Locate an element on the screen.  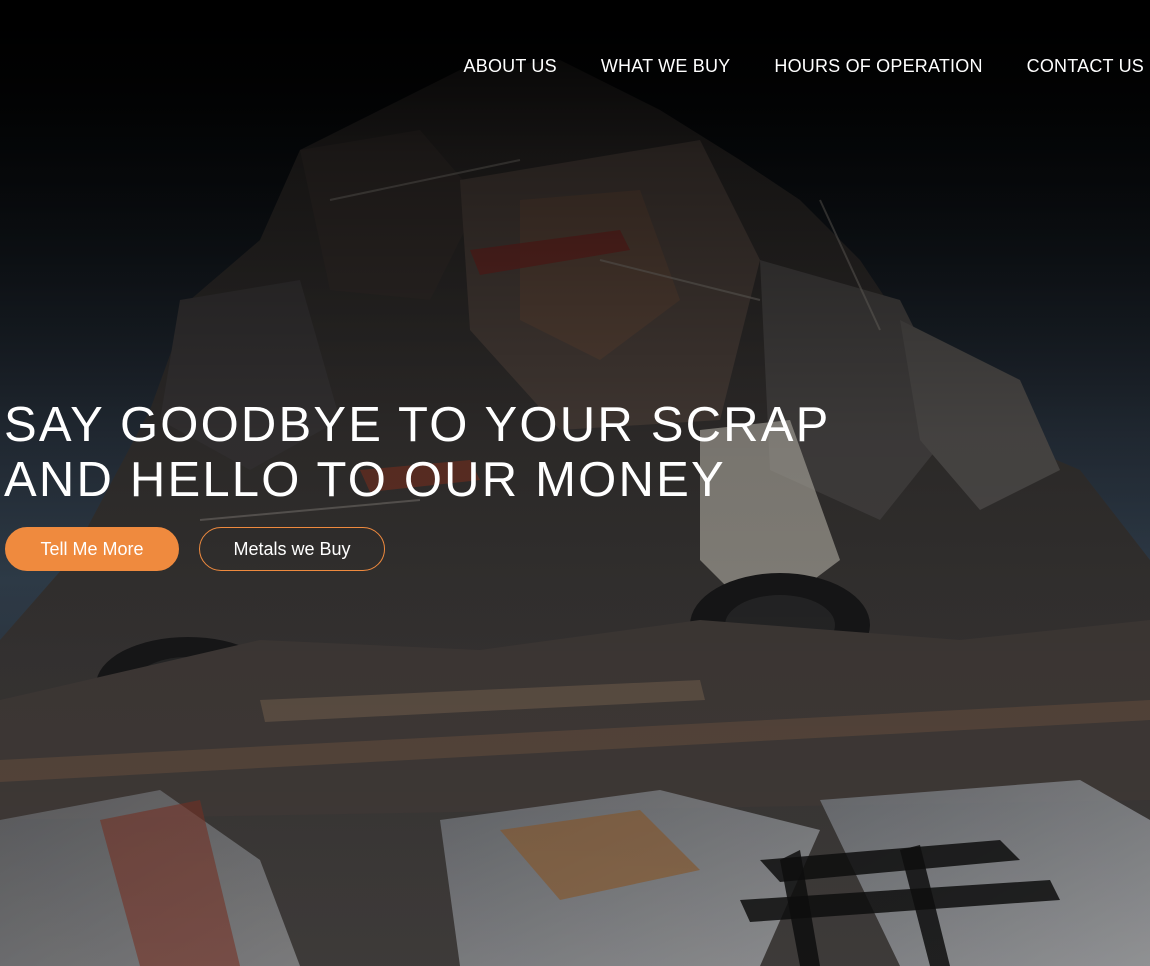
hero-cta-group: Tell Me More Metals we Buy is located at coordinates (195, 549).